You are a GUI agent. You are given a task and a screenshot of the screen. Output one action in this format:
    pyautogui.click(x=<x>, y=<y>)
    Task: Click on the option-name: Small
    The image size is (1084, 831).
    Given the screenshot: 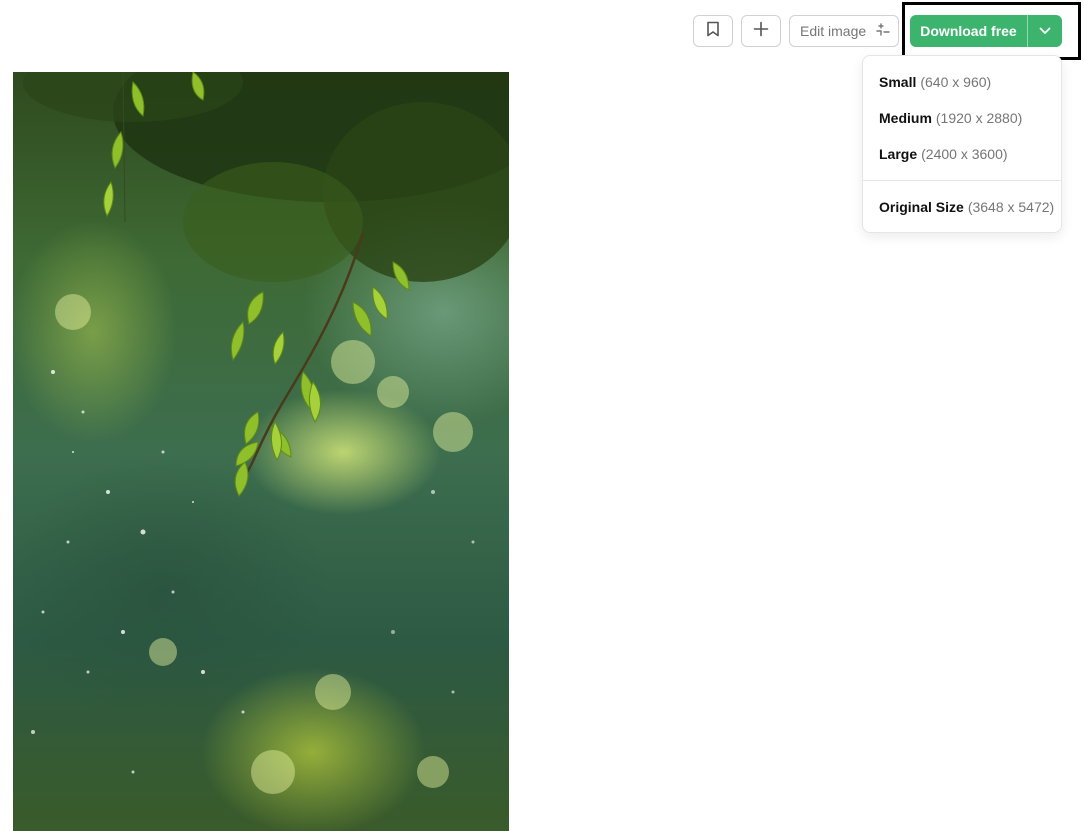 What is the action you would take?
    pyautogui.click(x=898, y=82)
    